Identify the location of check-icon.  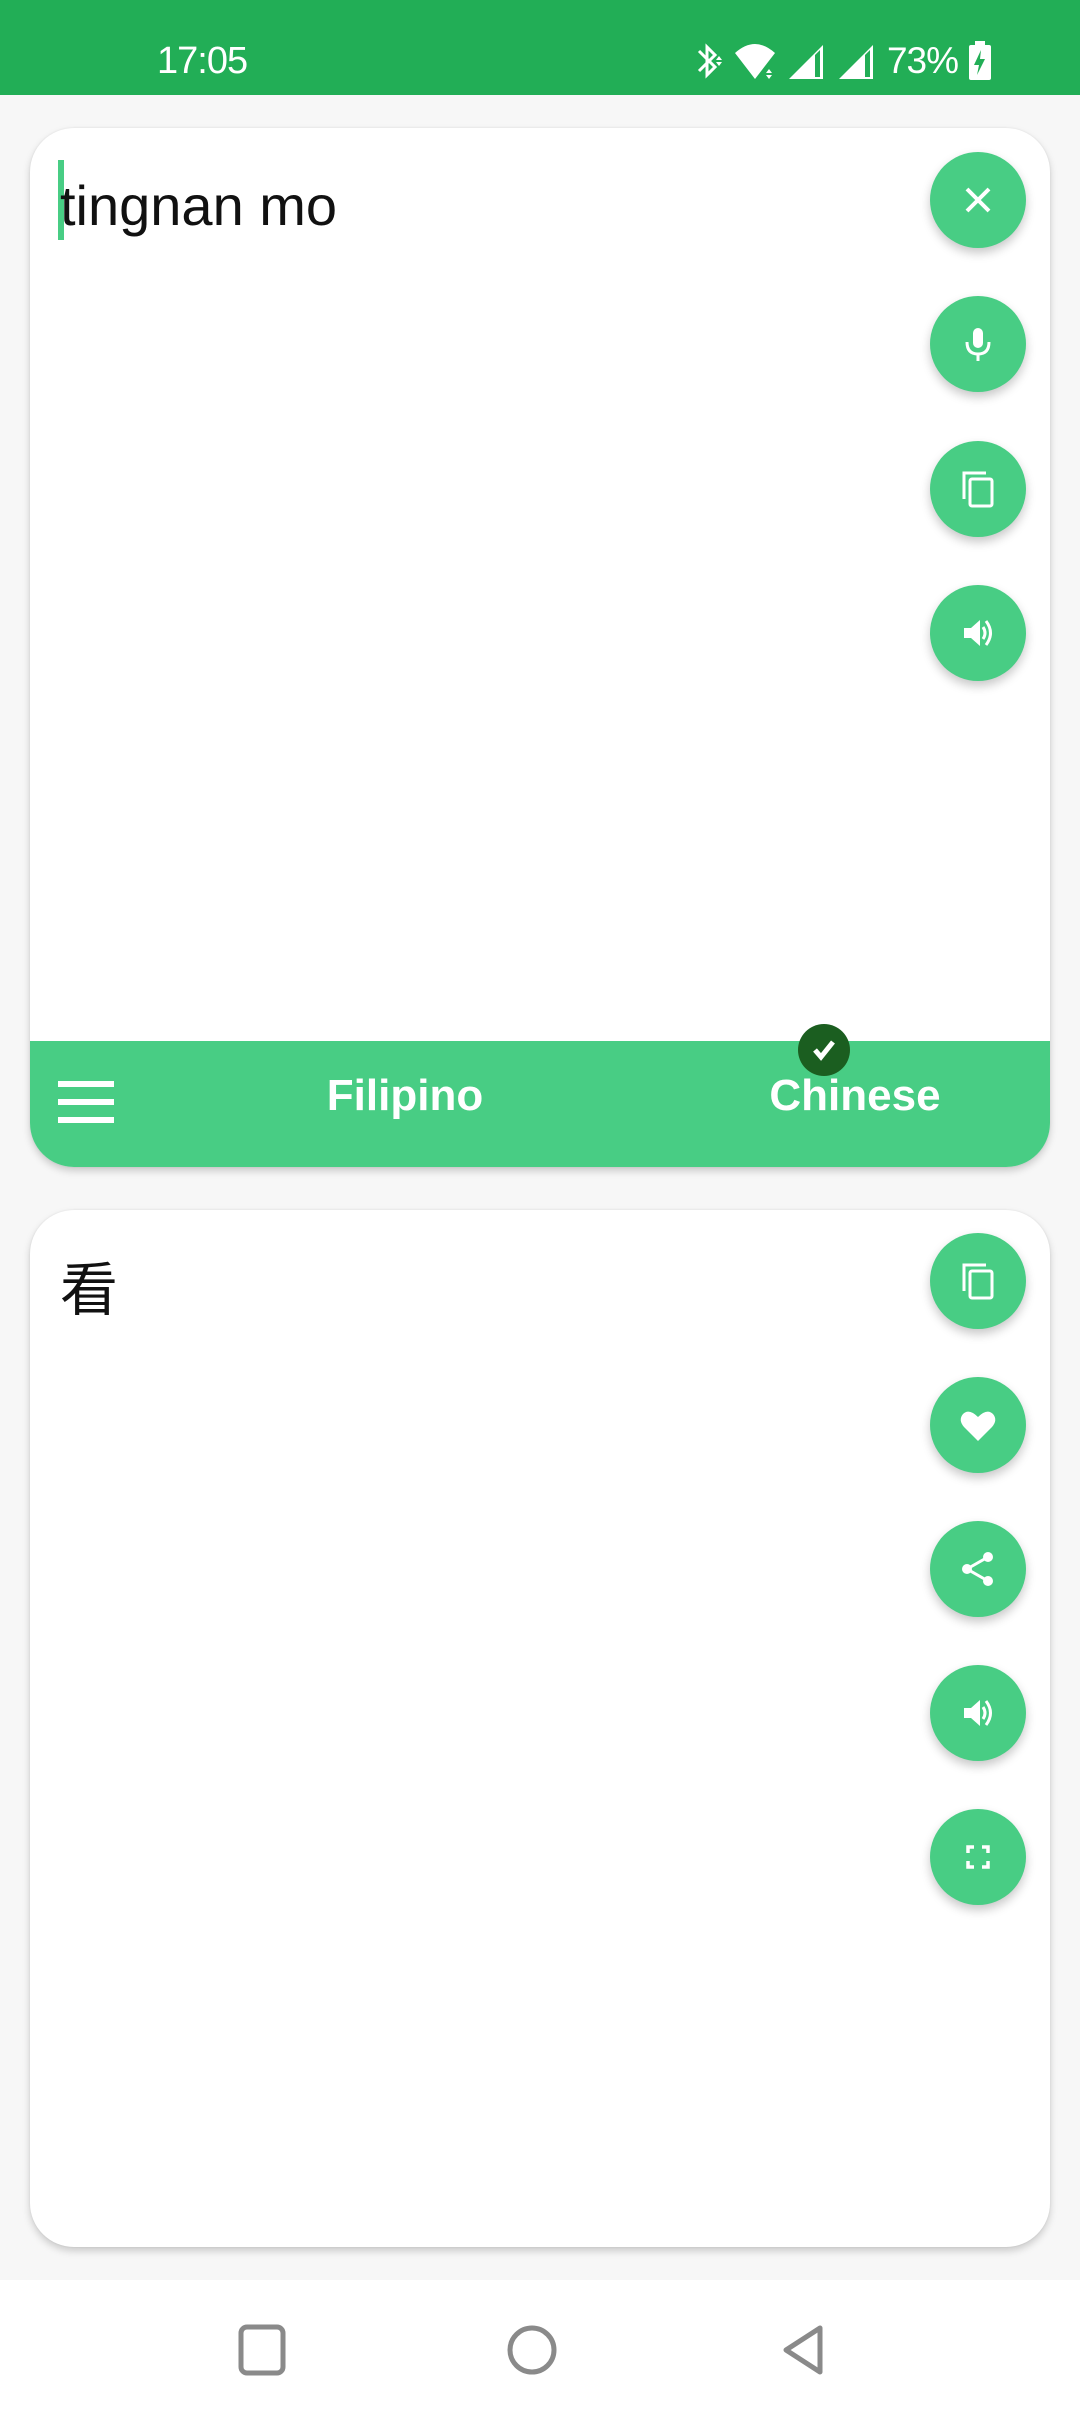
(824, 1050).